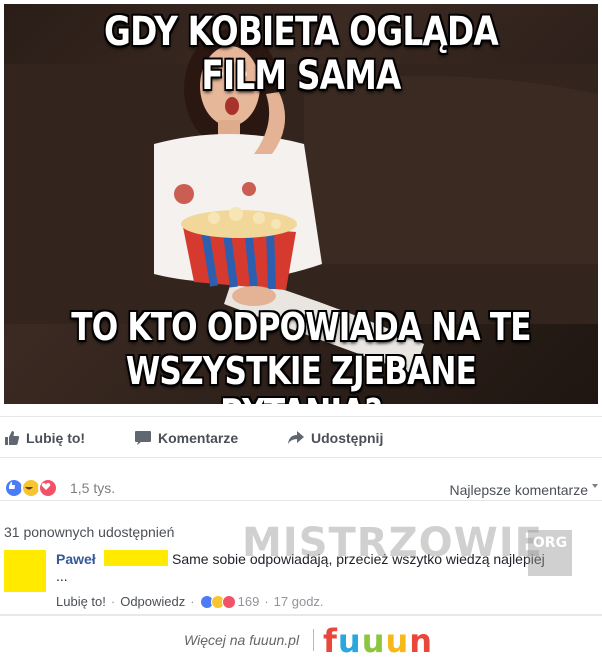 Image resolution: width=602 pixels, height=661 pixels. Describe the element at coordinates (299, 601) in the screenshot. I see `comment-timestamp: 17 godz.` at that location.